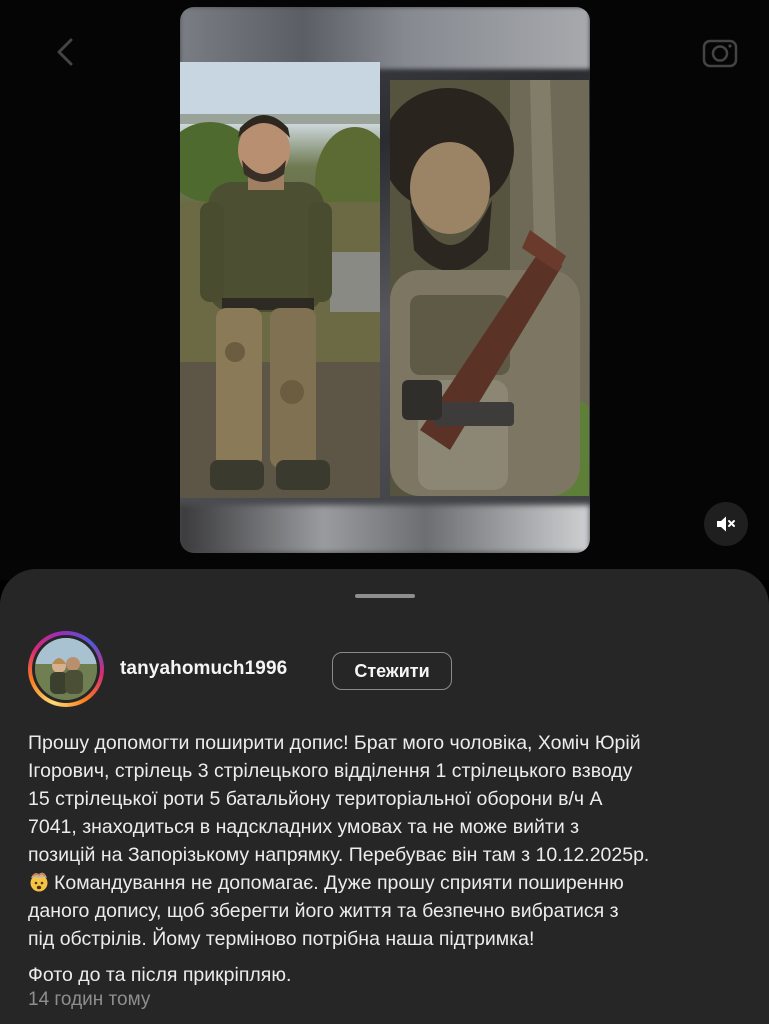 The height and width of the screenshot is (1024, 769). I want to click on camera-icon, so click(720, 53).